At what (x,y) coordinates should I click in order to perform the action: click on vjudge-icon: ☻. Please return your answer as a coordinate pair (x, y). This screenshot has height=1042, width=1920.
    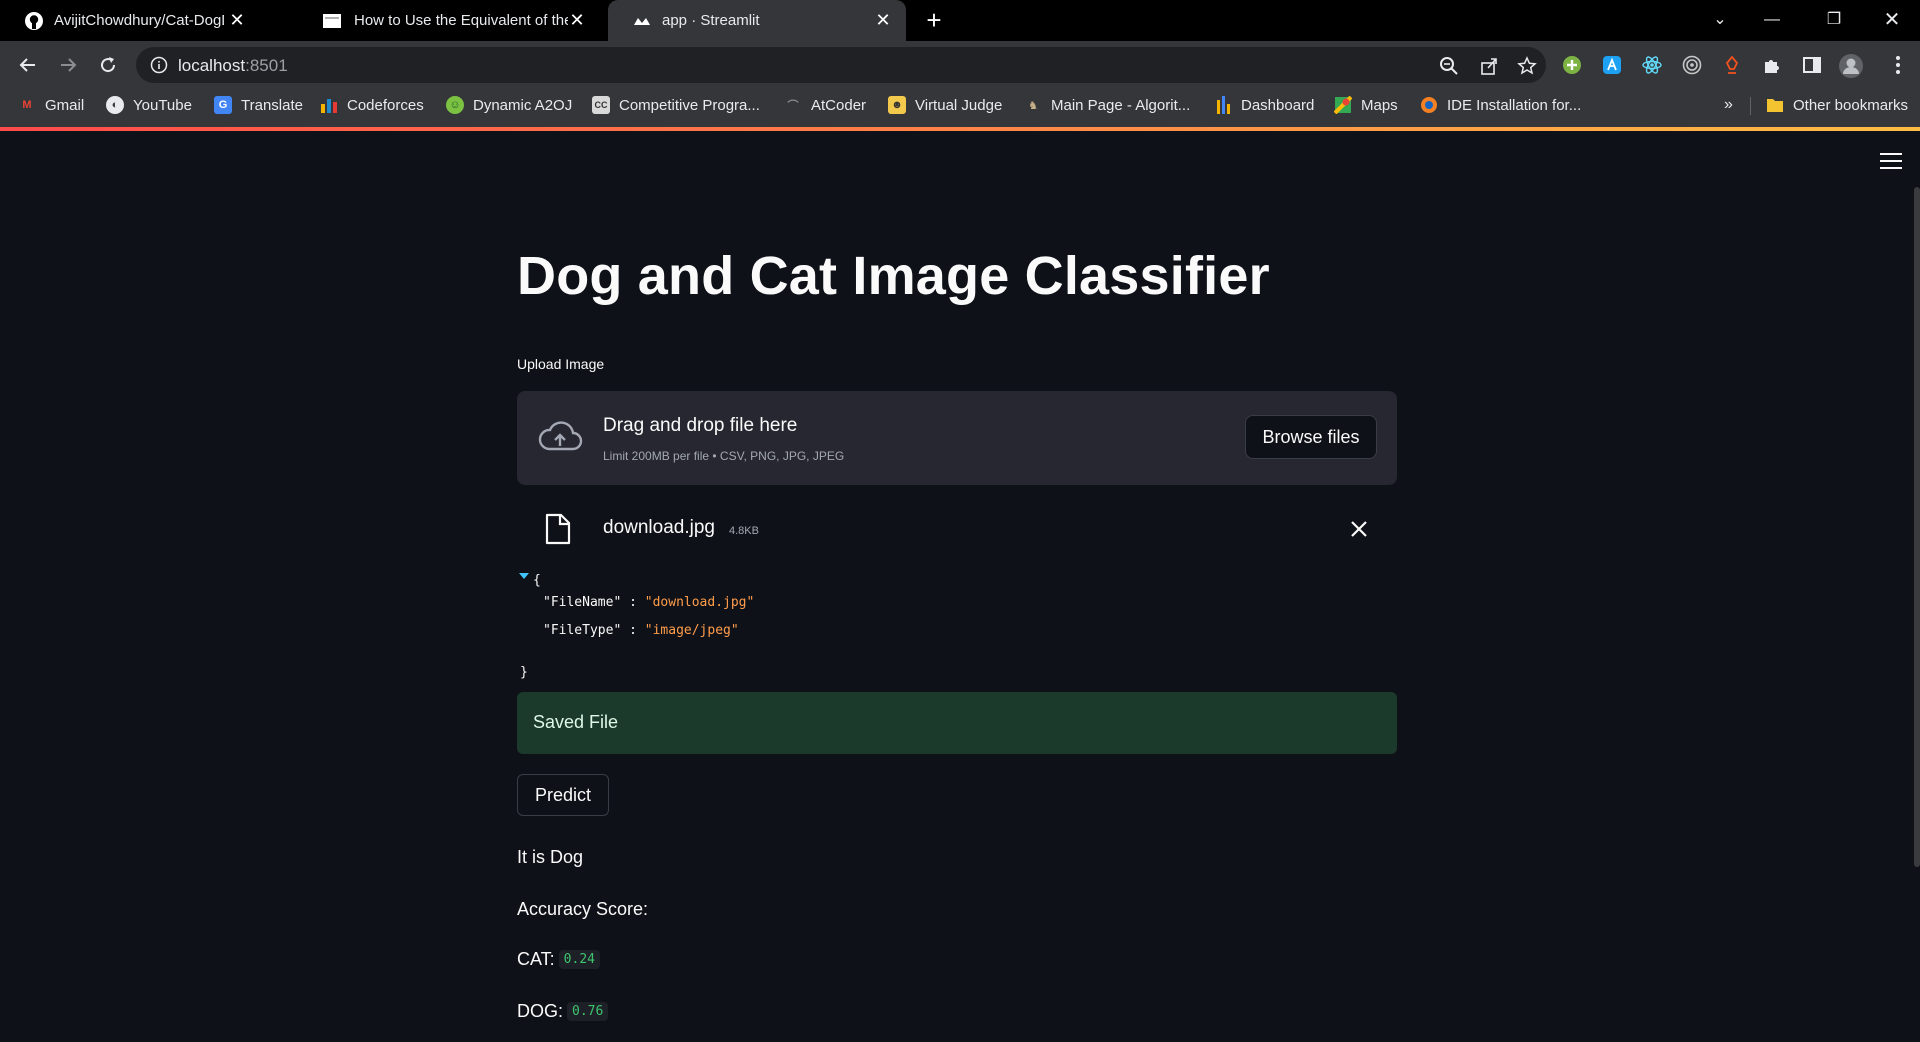
    Looking at the image, I should click on (897, 105).